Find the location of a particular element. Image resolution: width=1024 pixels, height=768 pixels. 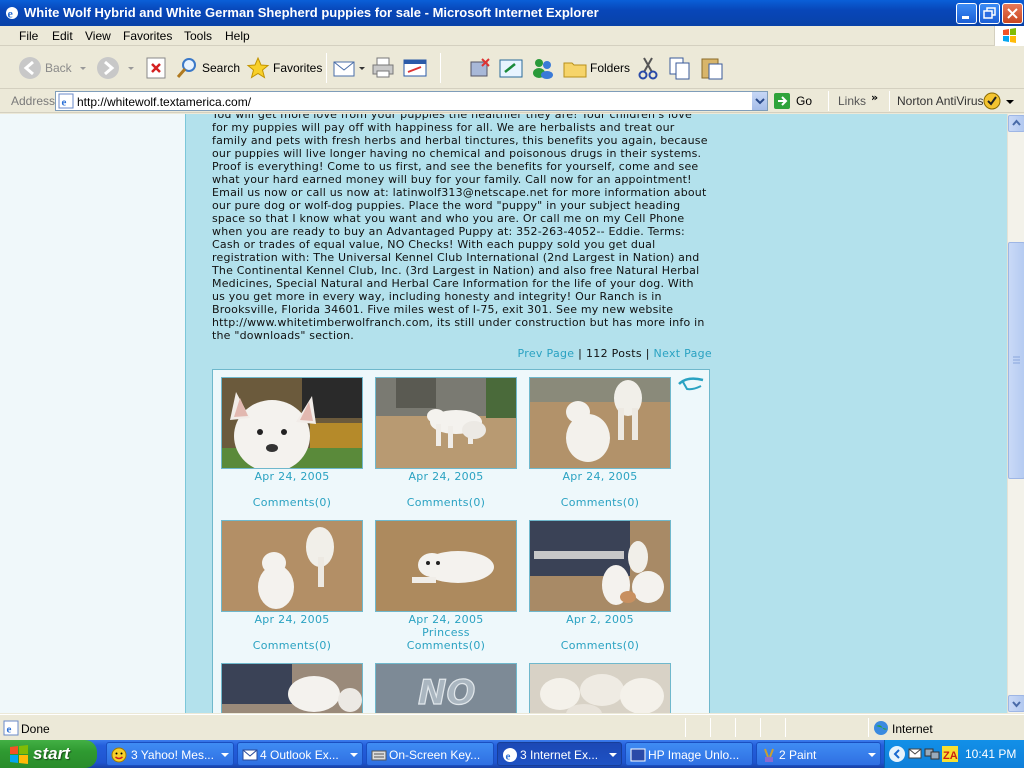

norton-antivirus-toolbar: Norton AntiVirus is located at coordinates (940, 101).